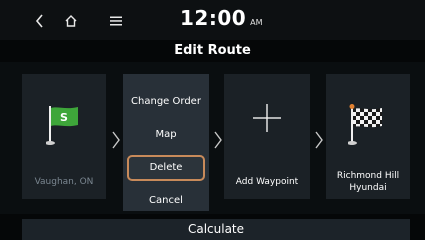 This screenshot has width=425, height=240. I want to click on home-button, so click(71, 21).